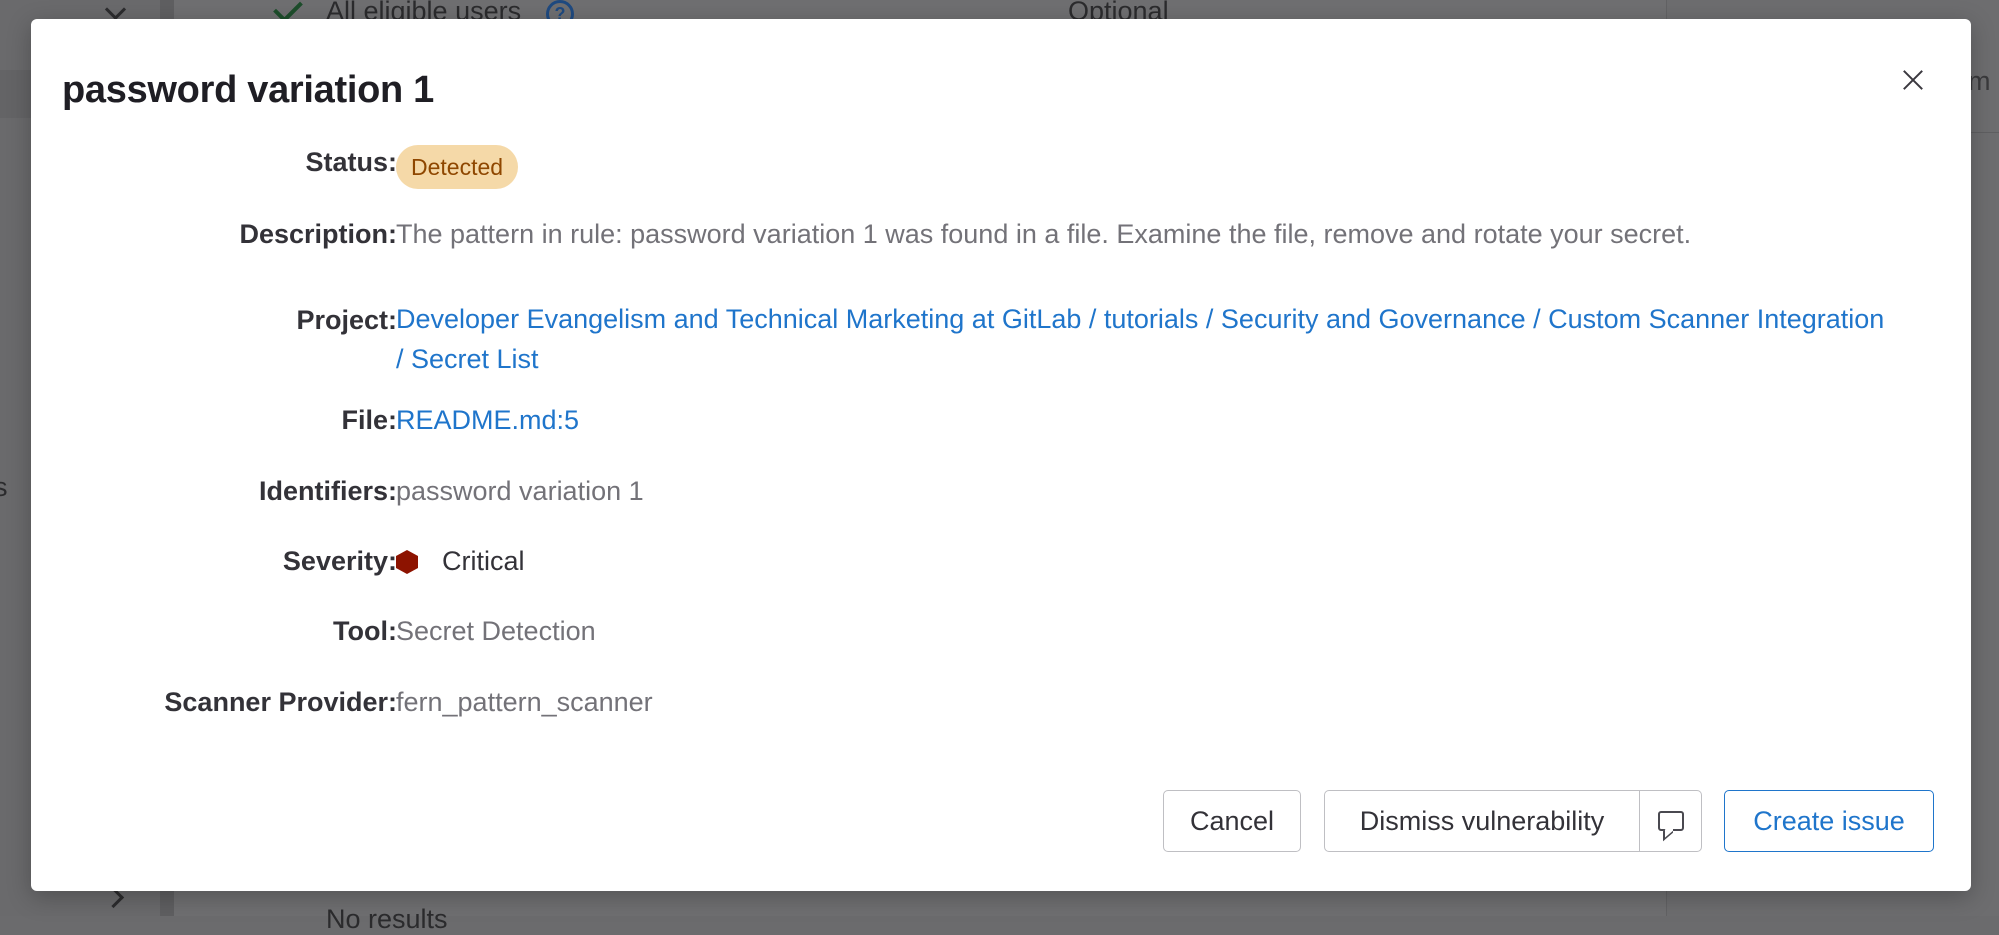 This screenshot has height=935, width=1999. Describe the element at coordinates (487, 420) in the screenshot. I see `file-link: README.md:5` at that location.